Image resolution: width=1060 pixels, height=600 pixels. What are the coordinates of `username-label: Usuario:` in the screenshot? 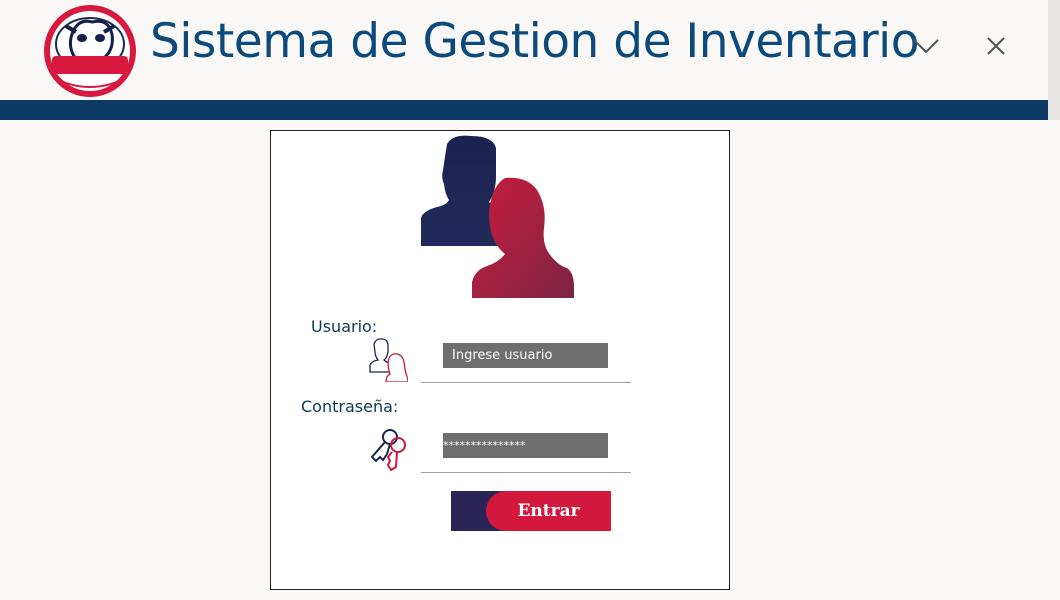 It's located at (344, 326).